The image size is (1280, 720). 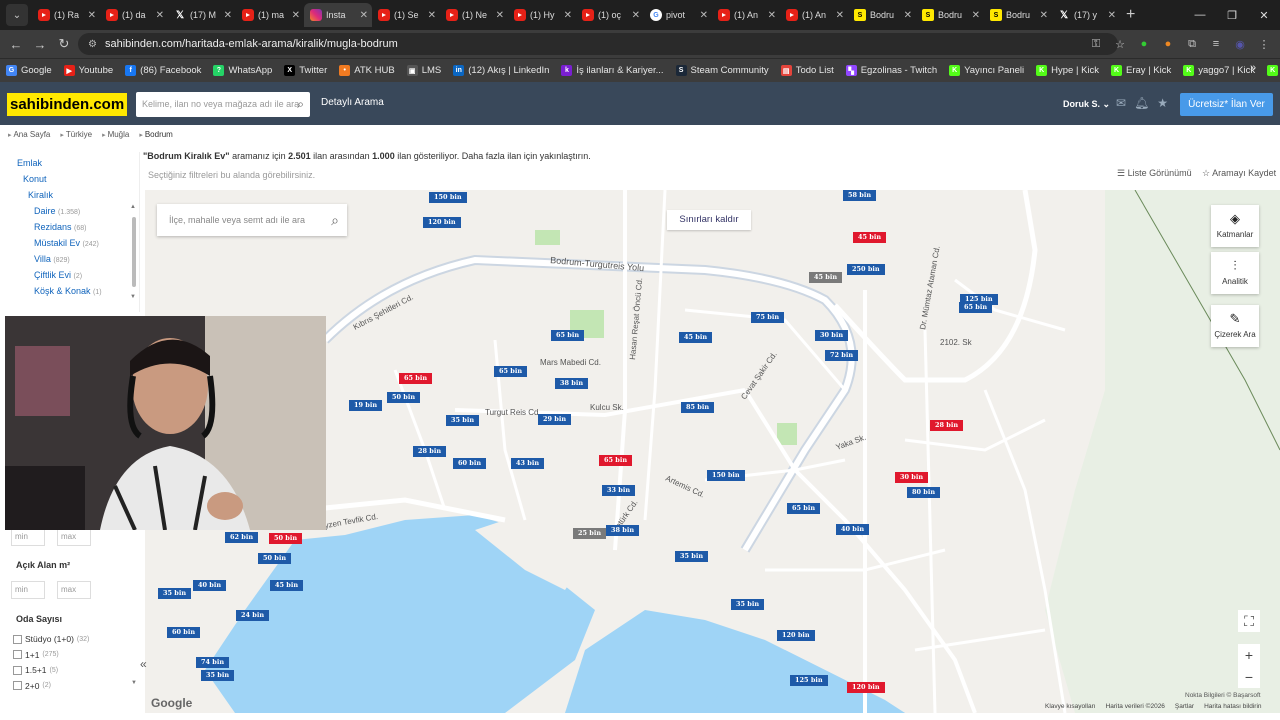 What do you see at coordinates (287, 585) in the screenshot?
I see `price-pin: 45 bin` at bounding box center [287, 585].